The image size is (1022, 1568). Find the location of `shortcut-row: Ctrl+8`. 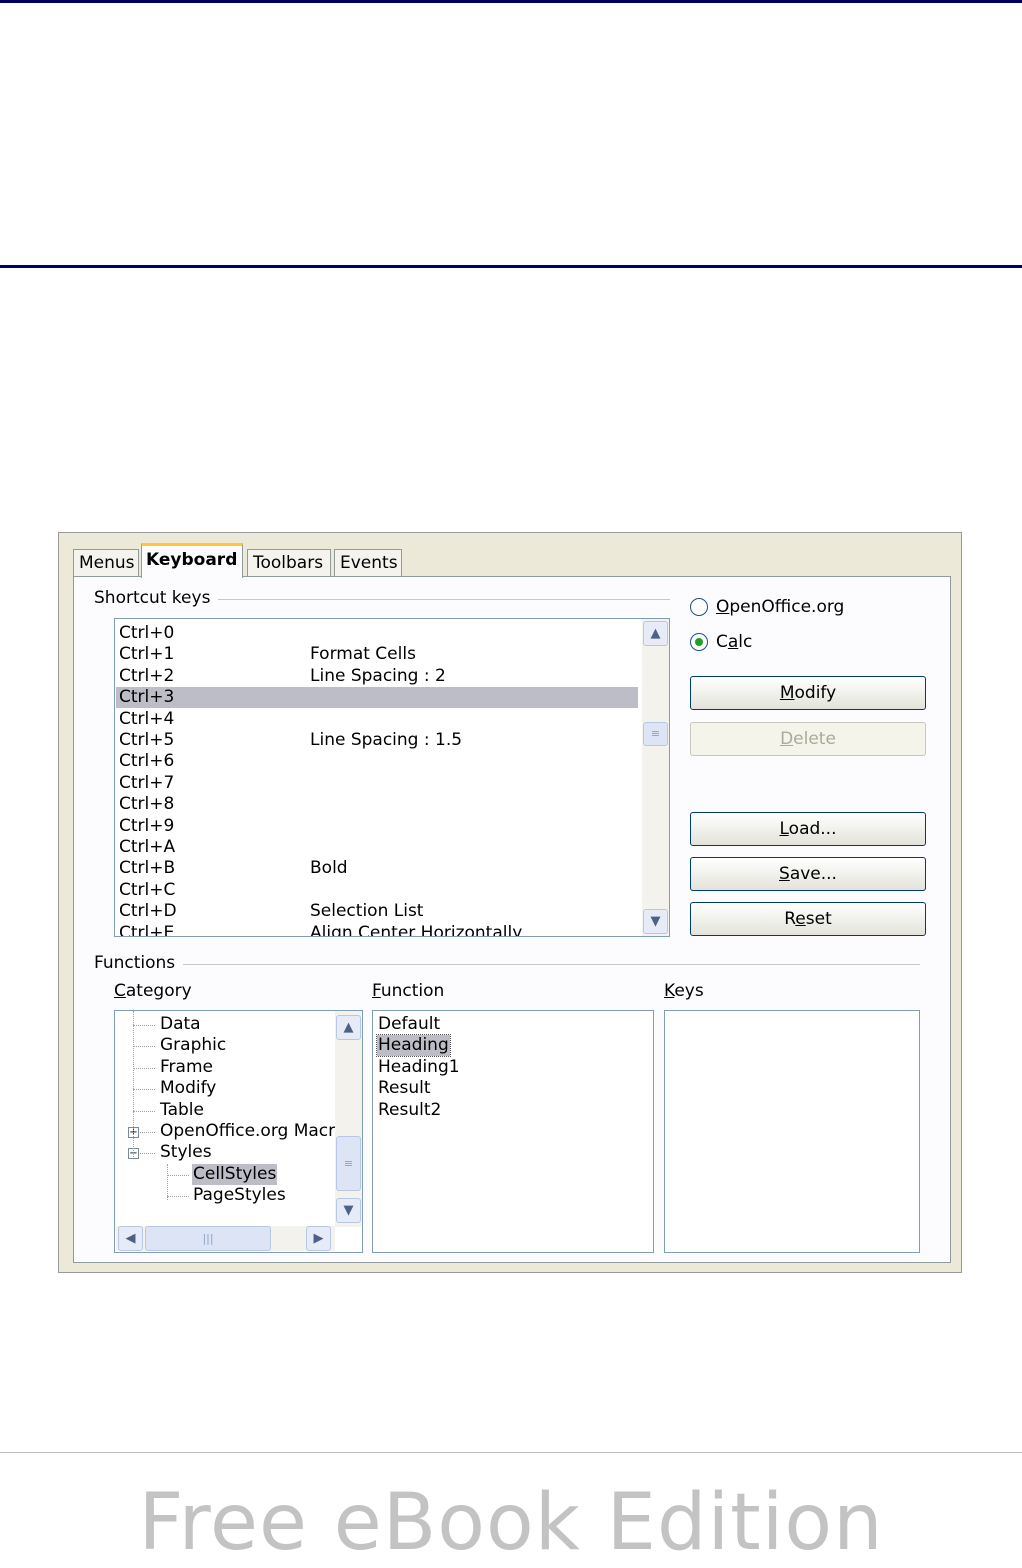

shortcut-row: Ctrl+8 is located at coordinates (377, 804).